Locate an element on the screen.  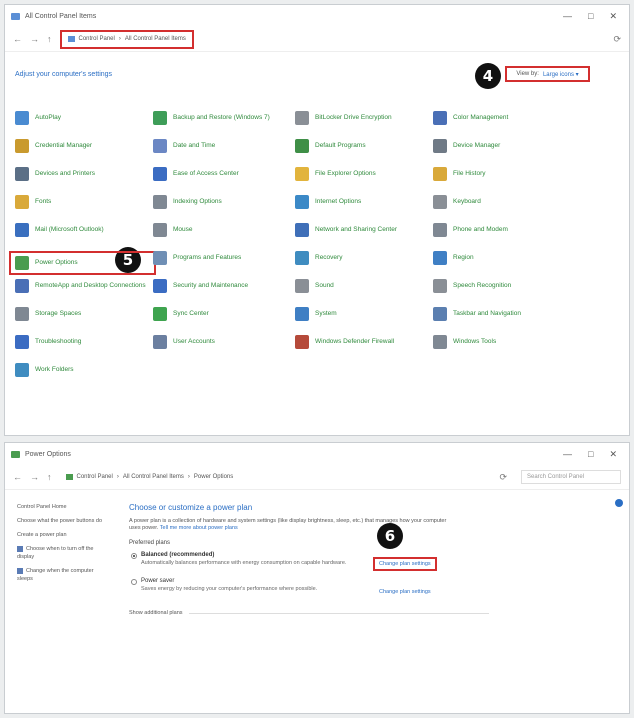
item-label: AutoPlay is located at coordinates (48, 117).